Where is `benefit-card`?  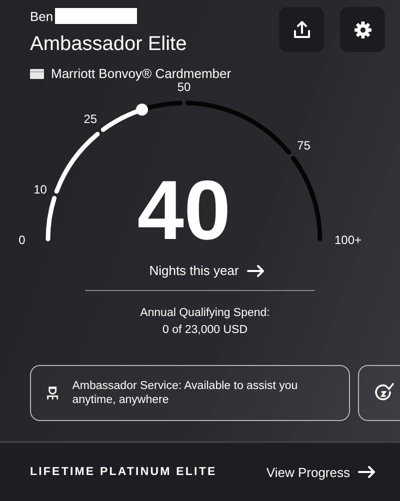
benefit-card is located at coordinates (379, 393).